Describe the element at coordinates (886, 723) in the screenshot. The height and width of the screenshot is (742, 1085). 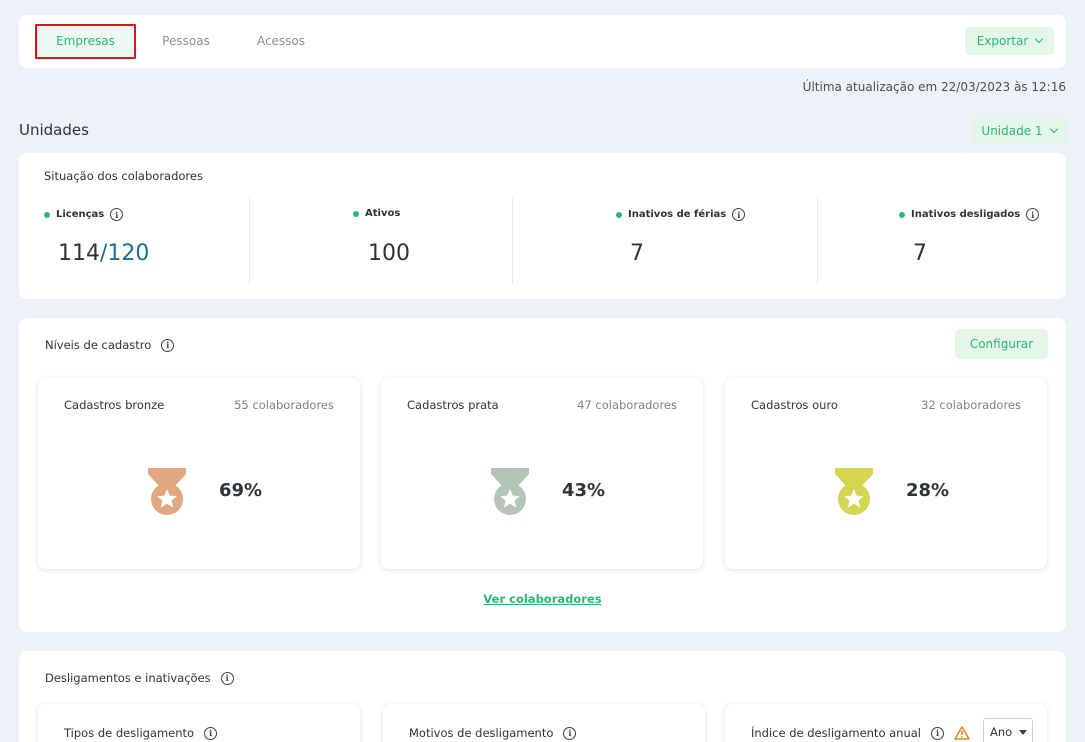
I see `annual-dismissal-index-card: Índice de desligamento anual i Ano` at that location.